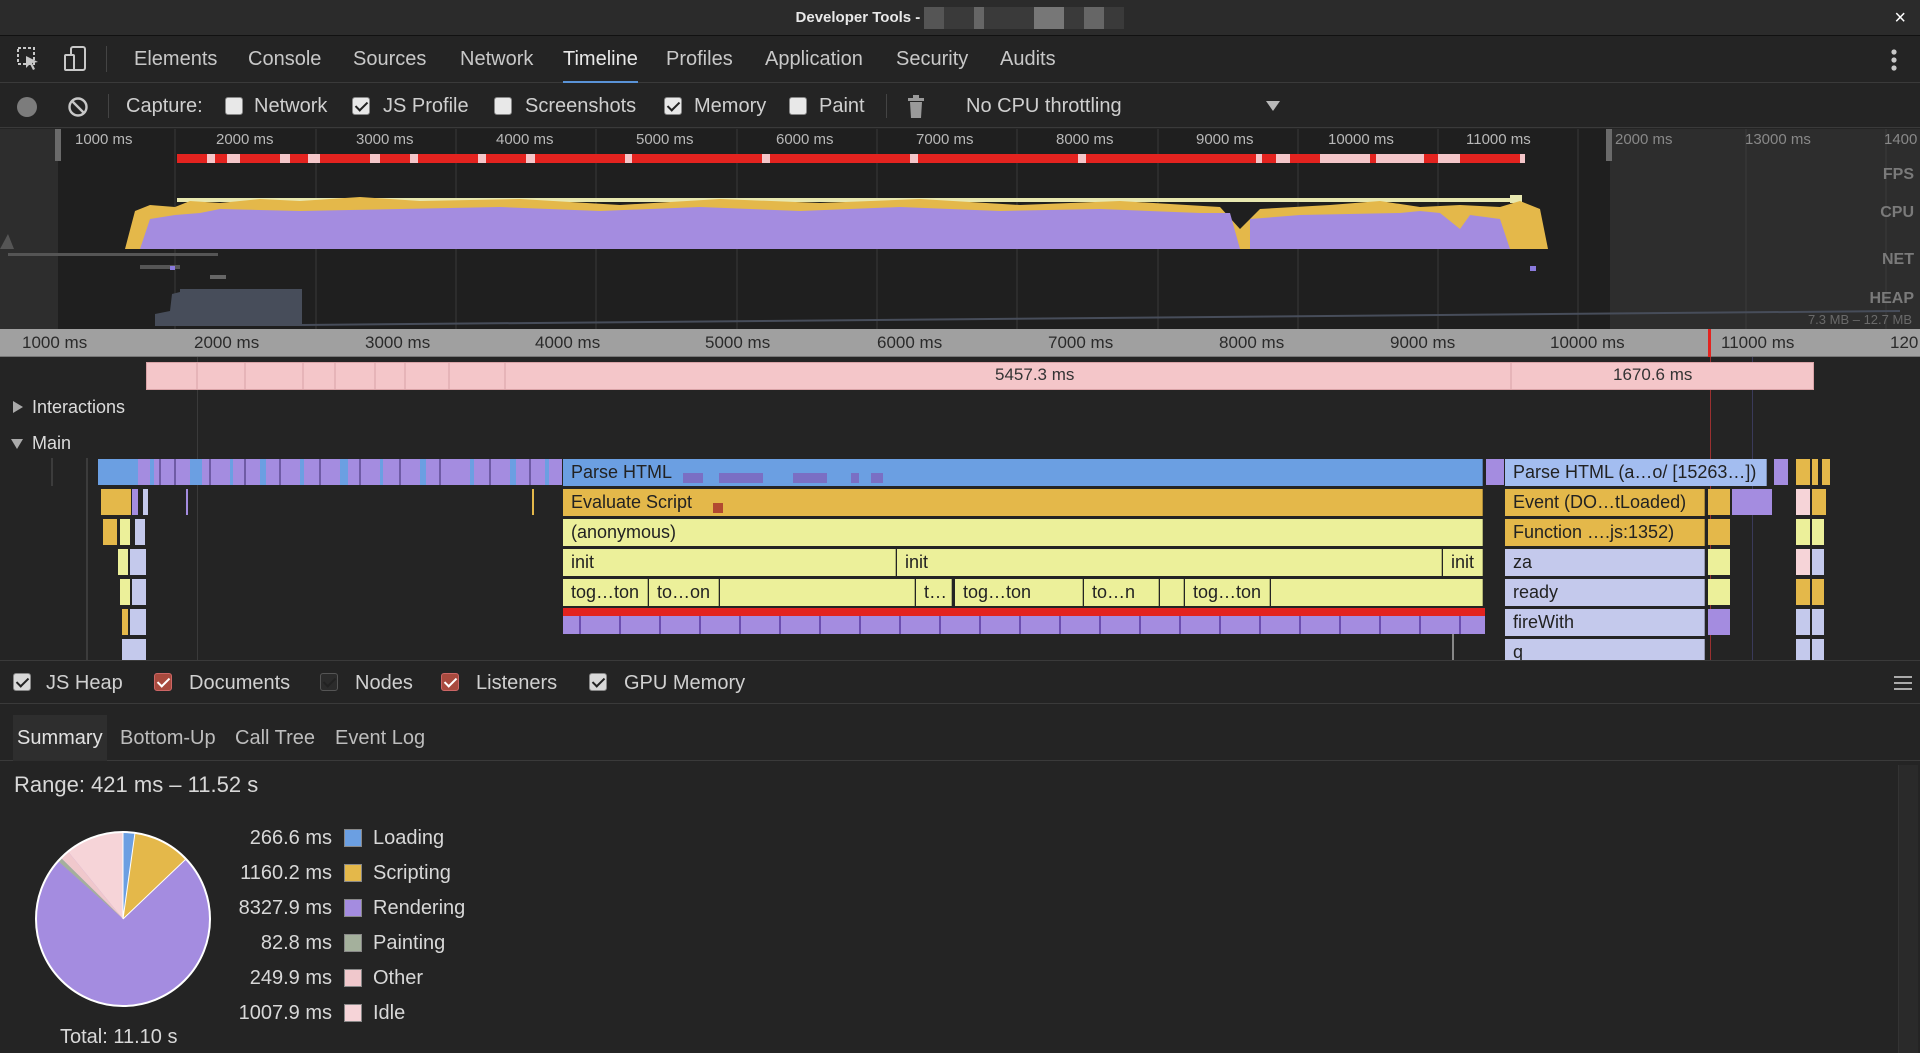 This screenshot has width=1920, height=1053. Describe the element at coordinates (353, 978) in the screenshot. I see `legend-swatch-other` at that location.